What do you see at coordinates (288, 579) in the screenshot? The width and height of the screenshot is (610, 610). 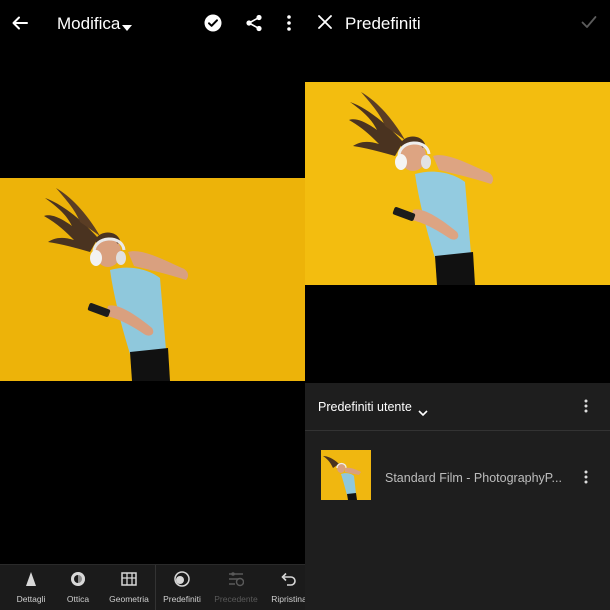 I see `undo-icon` at bounding box center [288, 579].